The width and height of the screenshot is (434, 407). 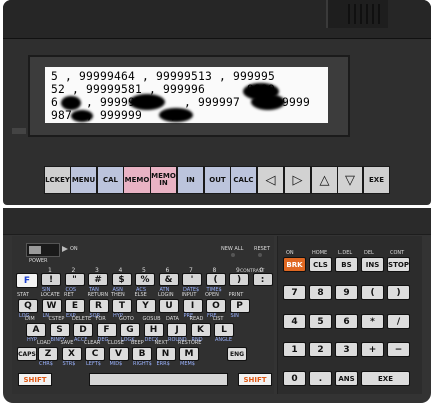 What do you see at coordinates (320, 378) in the screenshot?
I see `keypad-key: .` at bounding box center [320, 378].